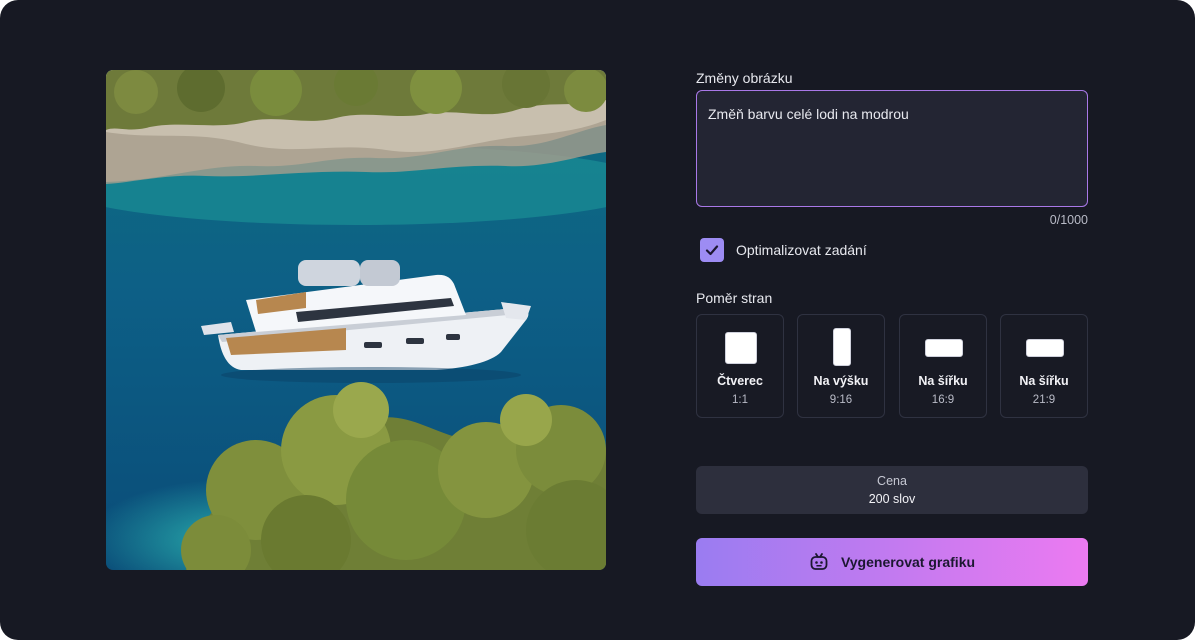  Describe the element at coordinates (740, 400) in the screenshot. I see `ratio-value: 1:1` at that location.